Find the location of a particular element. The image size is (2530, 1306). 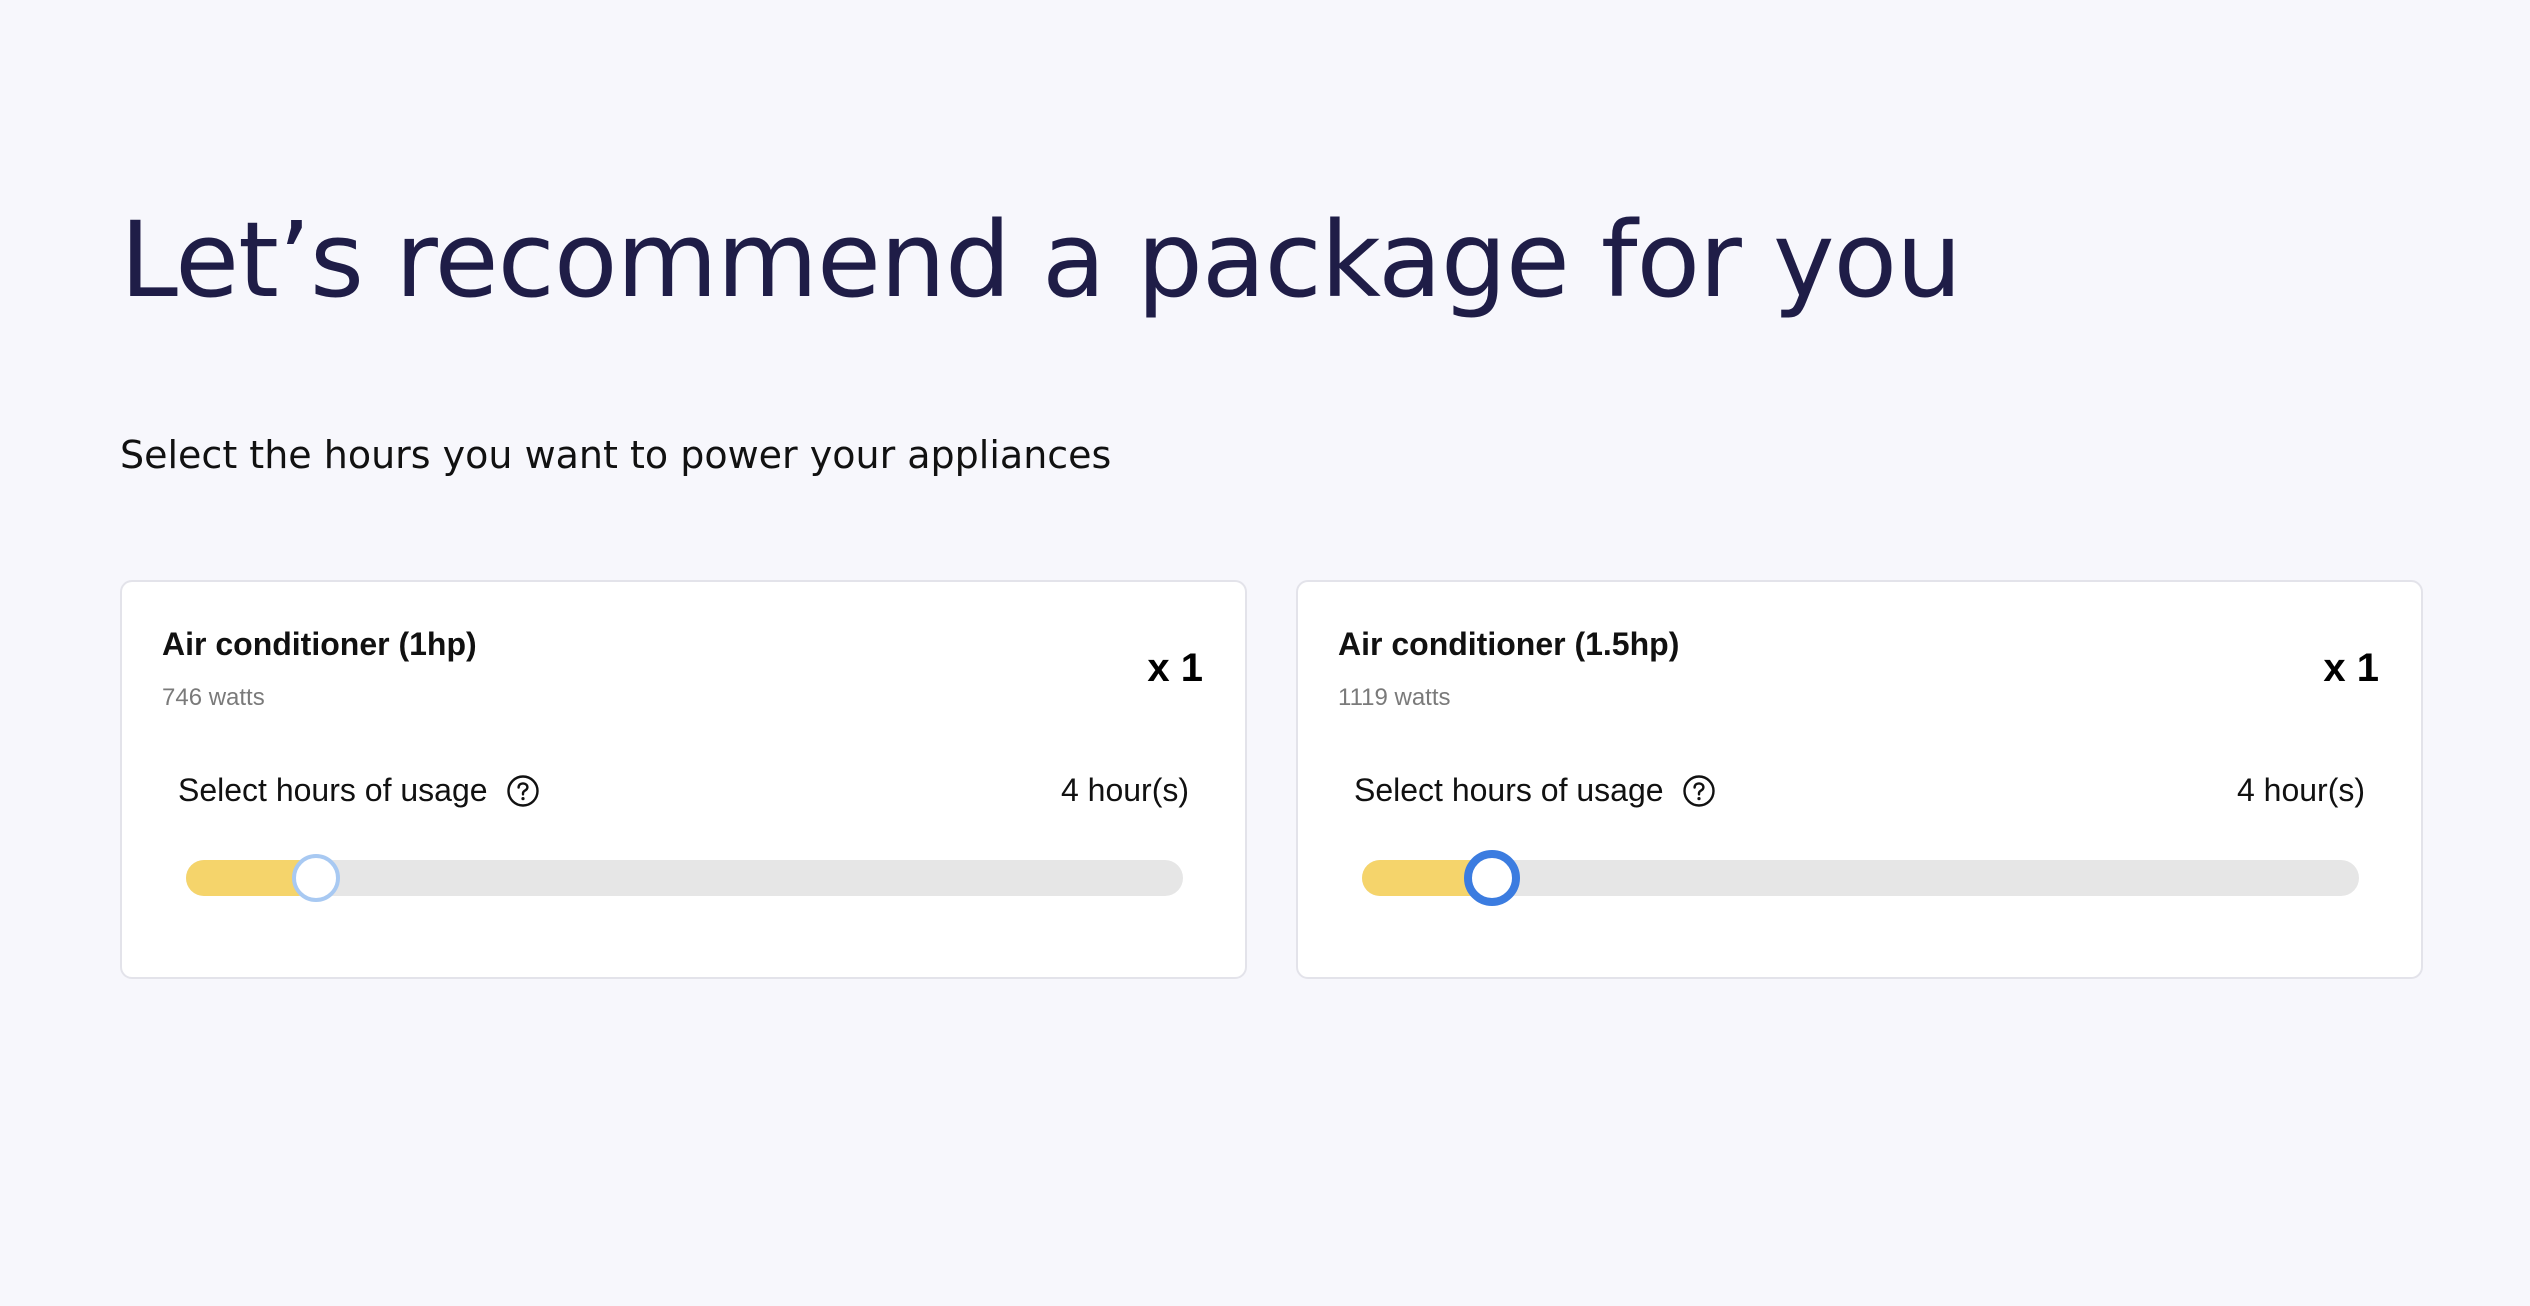

appliance-watts: 746 watts is located at coordinates (213, 697).